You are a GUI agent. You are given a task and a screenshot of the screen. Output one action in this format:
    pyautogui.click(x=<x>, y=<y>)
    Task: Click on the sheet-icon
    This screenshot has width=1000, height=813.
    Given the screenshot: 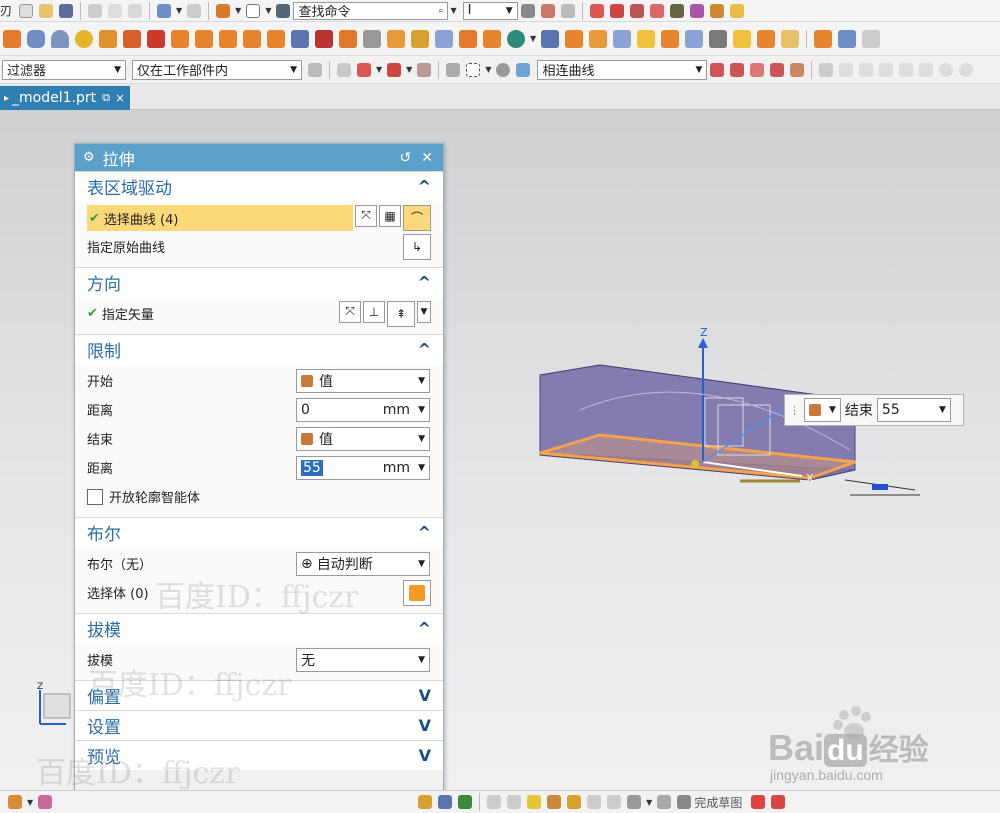 What is the action you would take?
    pyautogui.click(x=444, y=38)
    